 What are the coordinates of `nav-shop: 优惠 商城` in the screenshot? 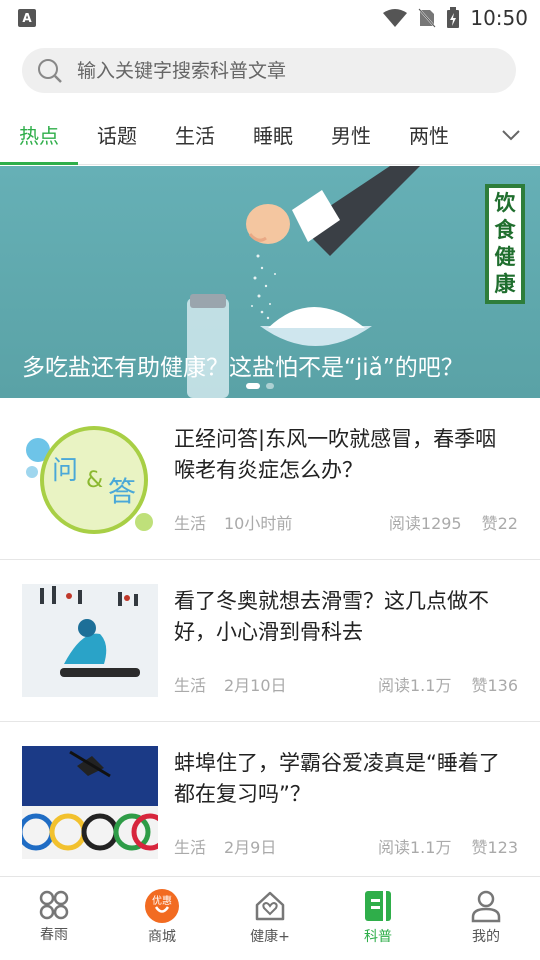 It's located at (162, 918).